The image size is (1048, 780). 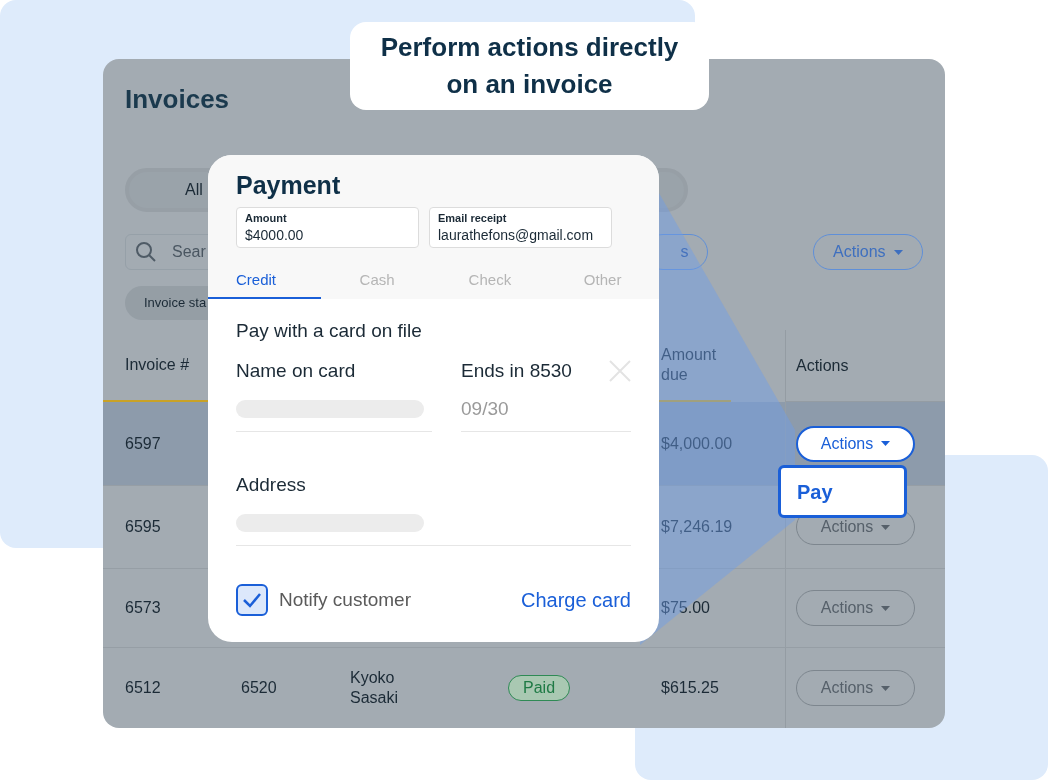 What do you see at coordinates (329, 331) in the screenshot?
I see `section-title: Pay with a card on file` at bounding box center [329, 331].